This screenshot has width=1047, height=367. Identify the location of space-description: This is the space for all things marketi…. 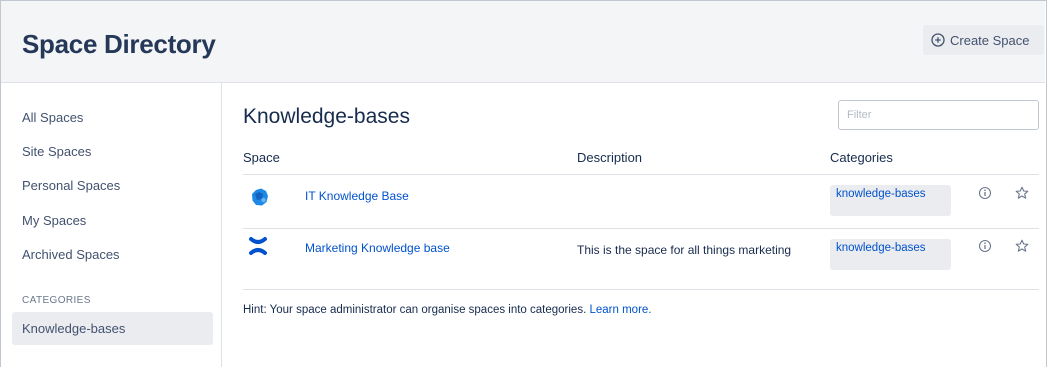
(684, 250).